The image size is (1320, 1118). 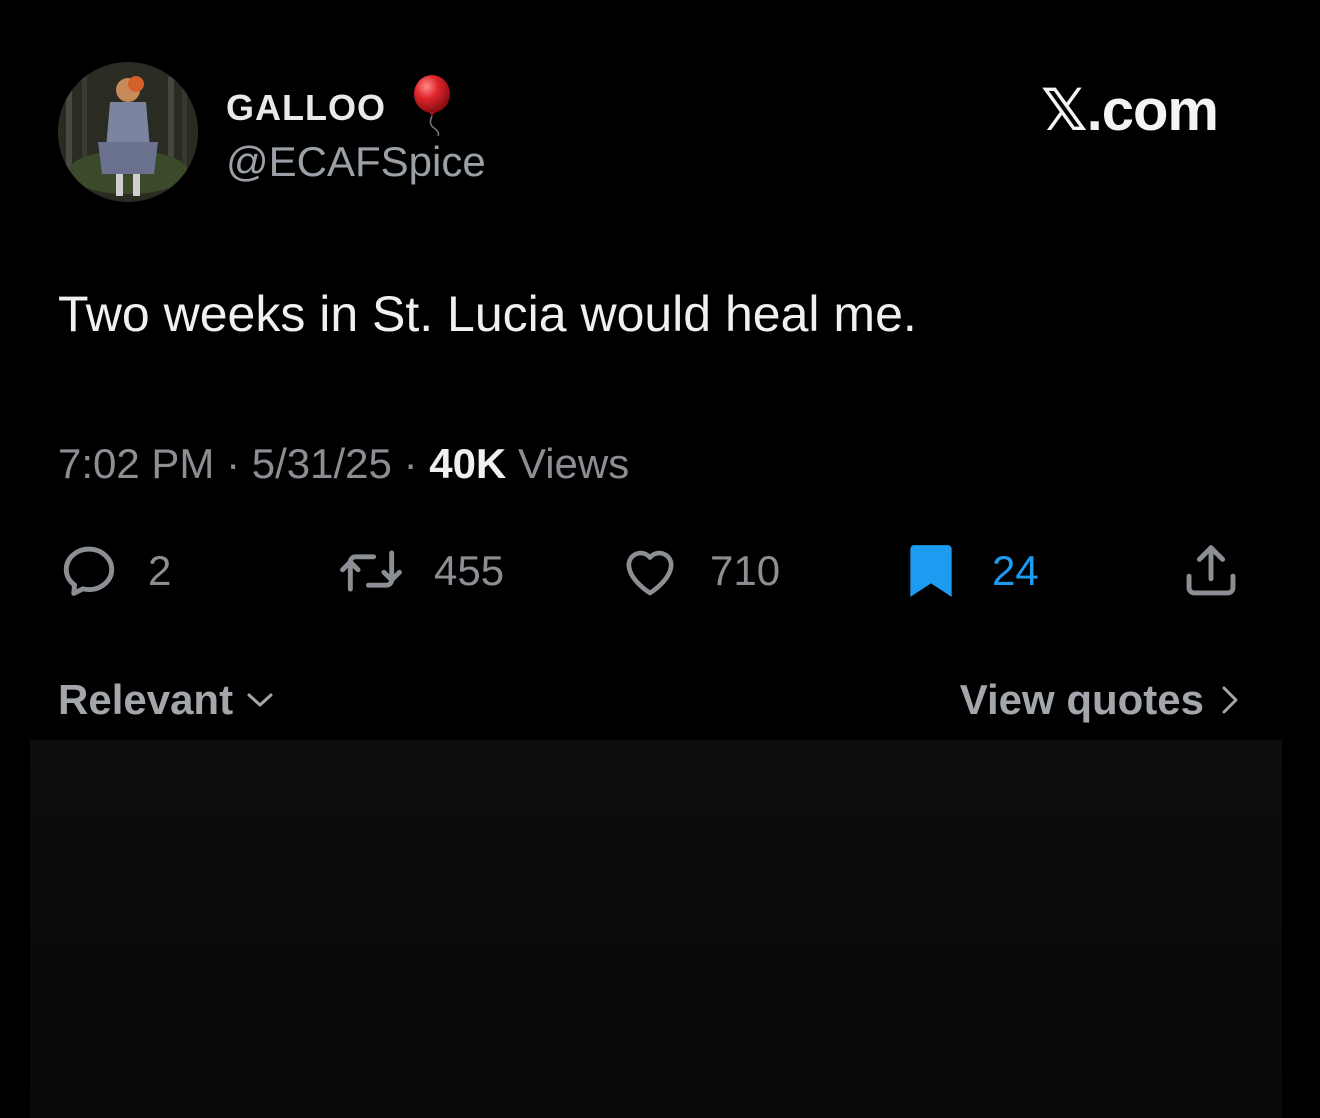 I want to click on chevron-right-icon, so click(x=1230, y=700).